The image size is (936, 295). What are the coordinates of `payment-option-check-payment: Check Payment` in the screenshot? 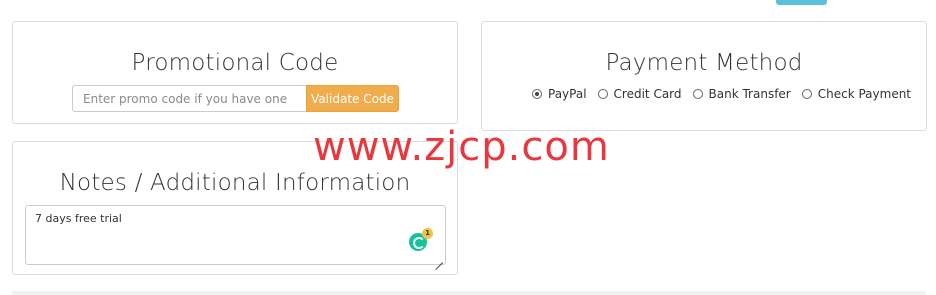 It's located at (856, 94).